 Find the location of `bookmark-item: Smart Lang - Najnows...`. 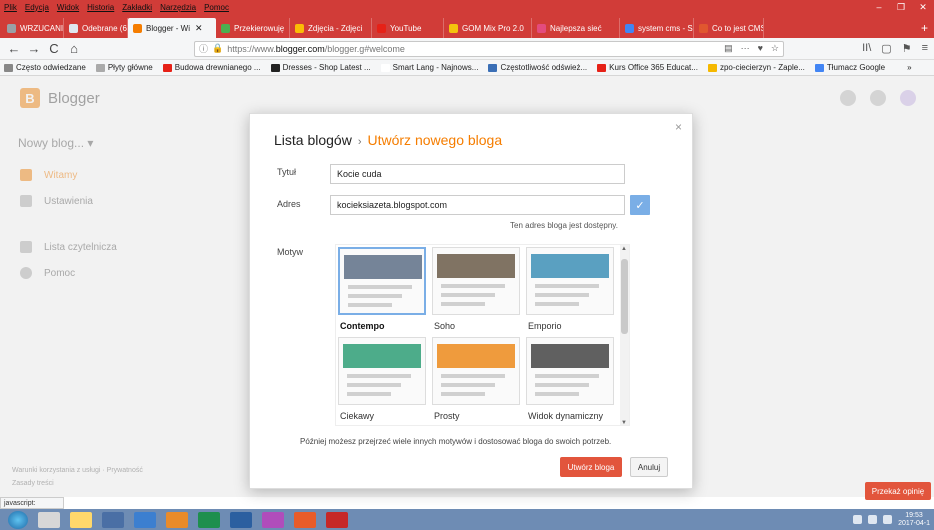

bookmark-item: Smart Lang - Najnows... is located at coordinates (429, 67).